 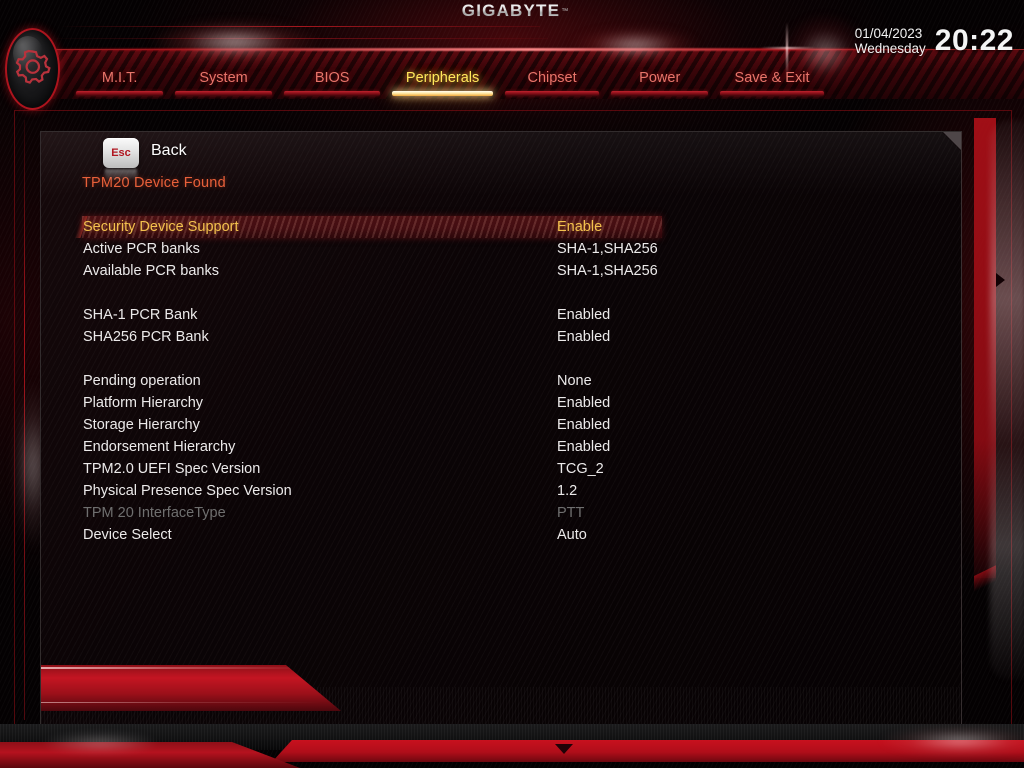 I want to click on trademark-symbol: ™, so click(x=565, y=11).